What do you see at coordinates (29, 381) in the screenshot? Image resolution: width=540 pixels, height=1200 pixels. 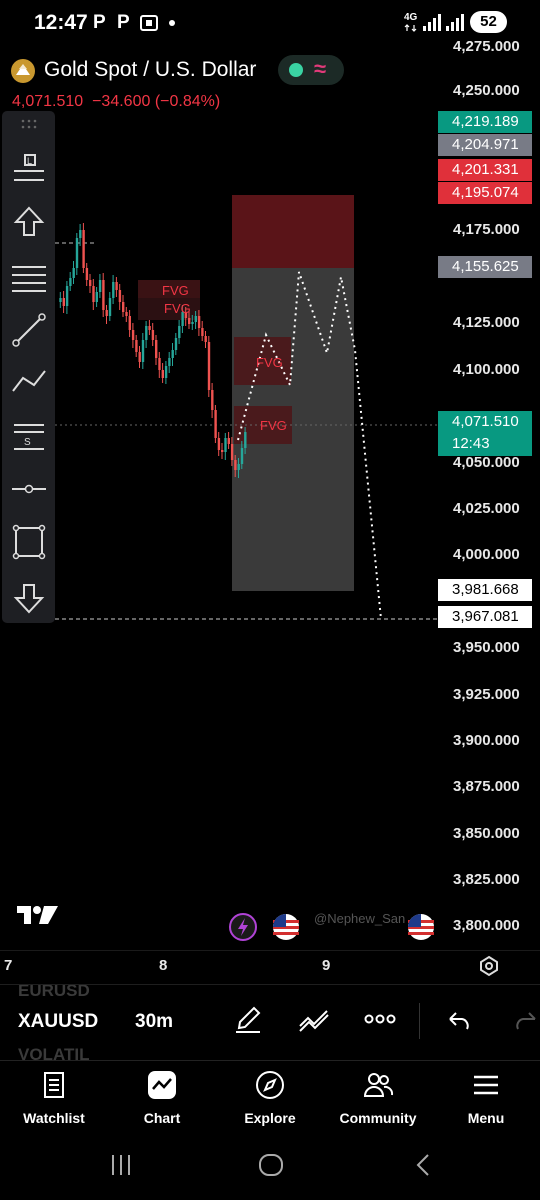 I see `polyline-icon` at bounding box center [29, 381].